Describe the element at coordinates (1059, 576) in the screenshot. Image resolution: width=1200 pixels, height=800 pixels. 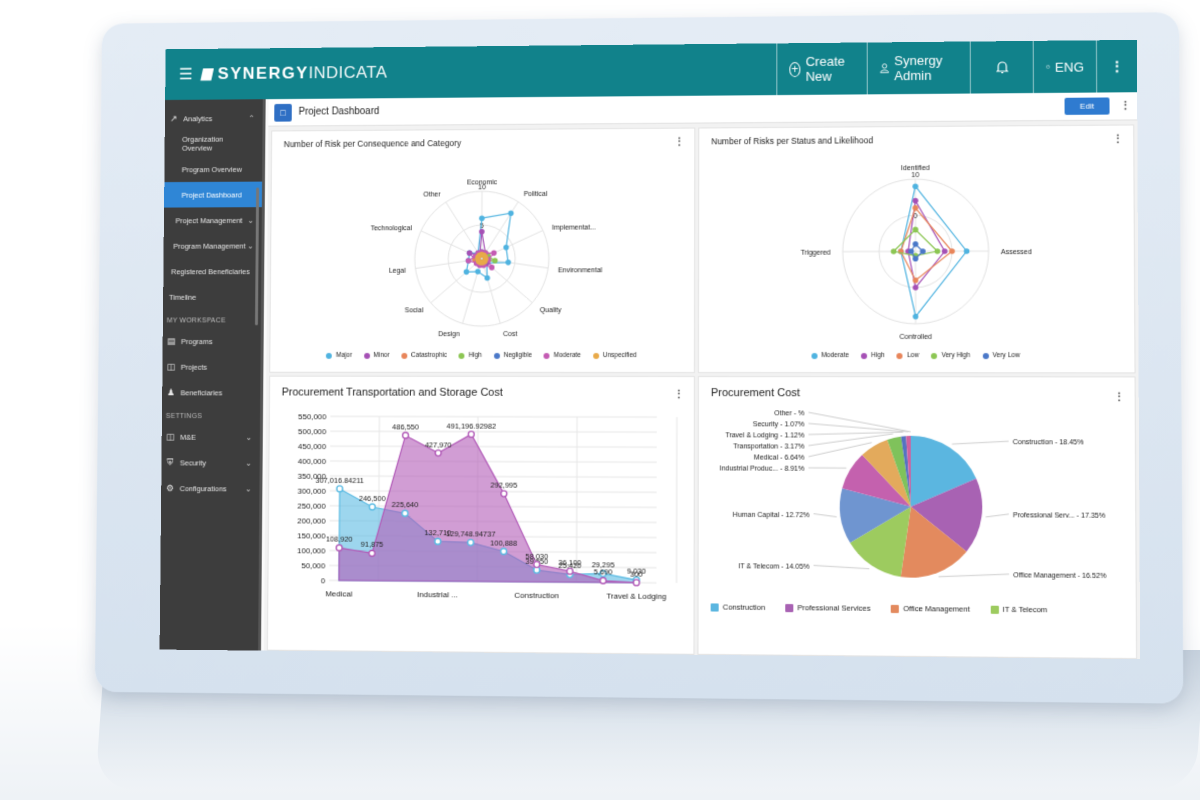
I see `pie-slice-label: Office Management - 16.52%` at that location.